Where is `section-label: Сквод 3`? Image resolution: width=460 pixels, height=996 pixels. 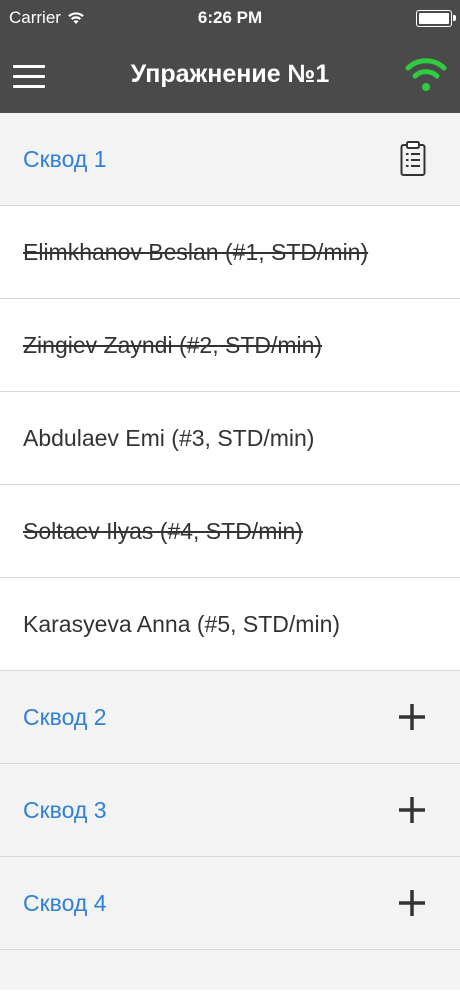 section-label: Сквод 3 is located at coordinates (65, 809).